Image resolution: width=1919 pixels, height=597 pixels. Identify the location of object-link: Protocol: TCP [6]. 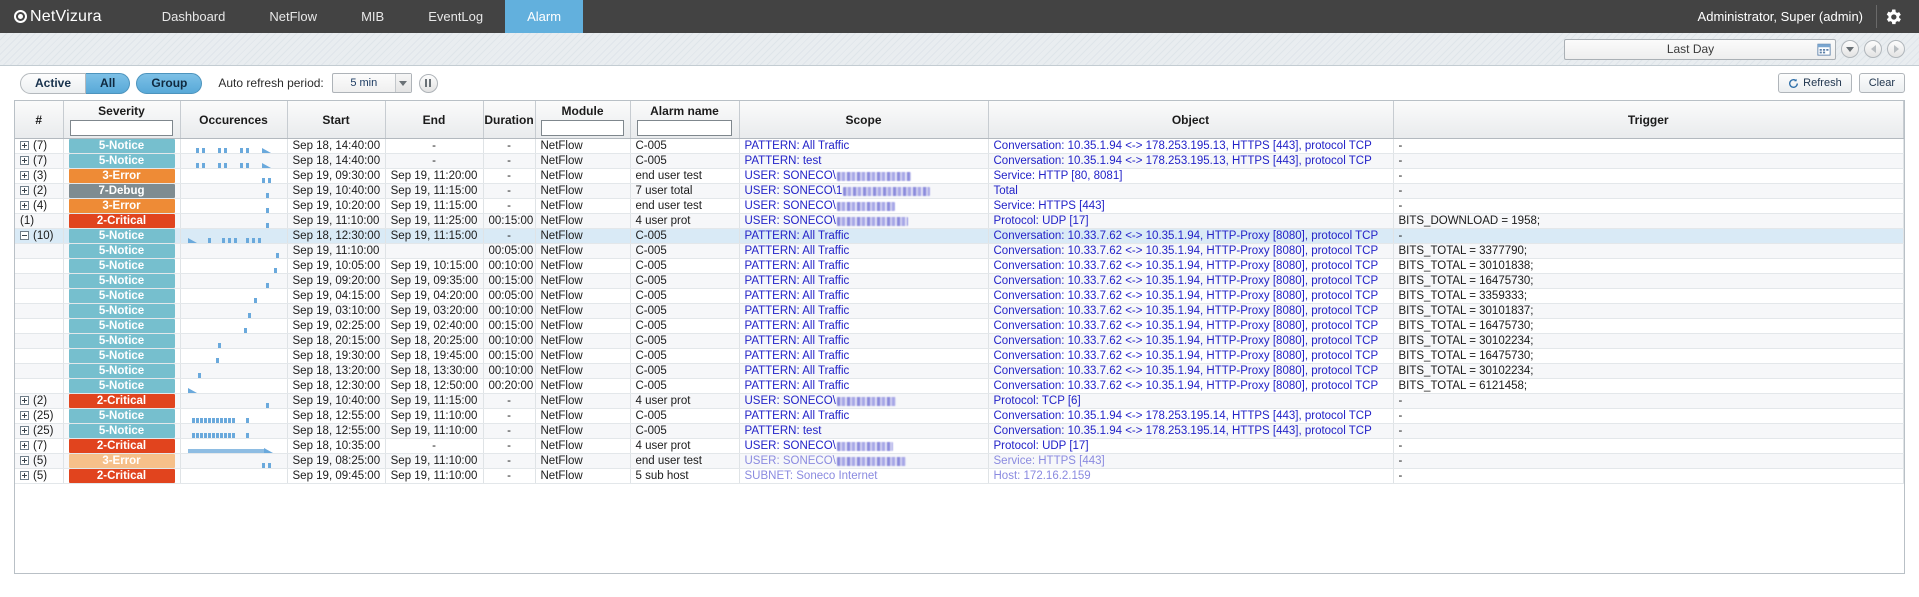
(1037, 401).